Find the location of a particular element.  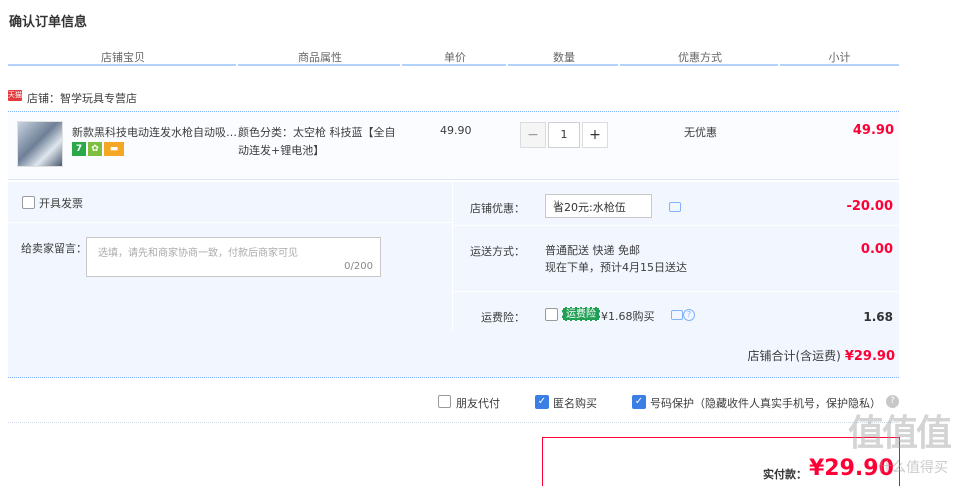

invoice-checkbox is located at coordinates (28, 202).